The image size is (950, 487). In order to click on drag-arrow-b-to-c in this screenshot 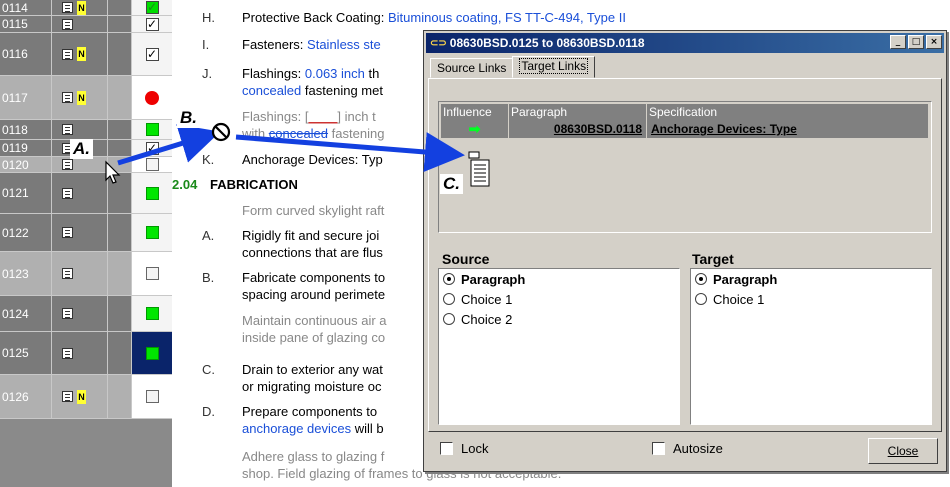, I will do `click(350, 152)`.